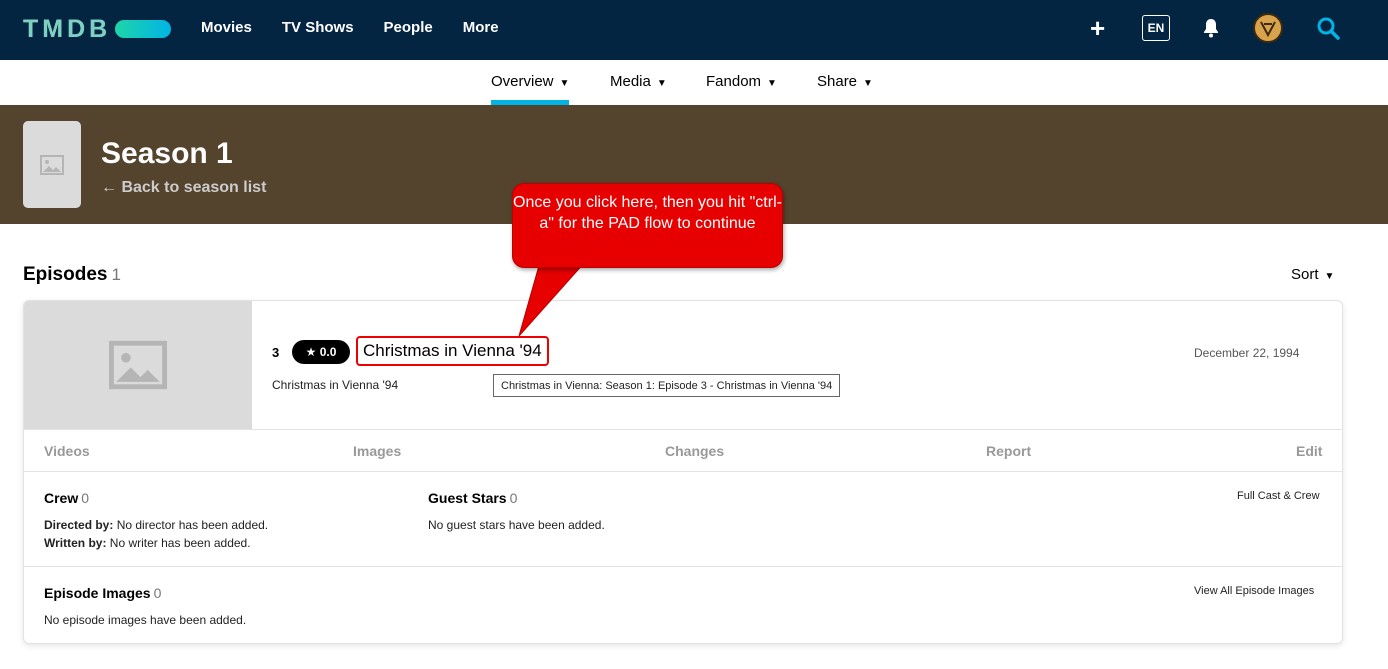 This screenshot has width=1388, height=669. Describe the element at coordinates (75, 543) in the screenshot. I see `written-by-label: Written by:` at that location.